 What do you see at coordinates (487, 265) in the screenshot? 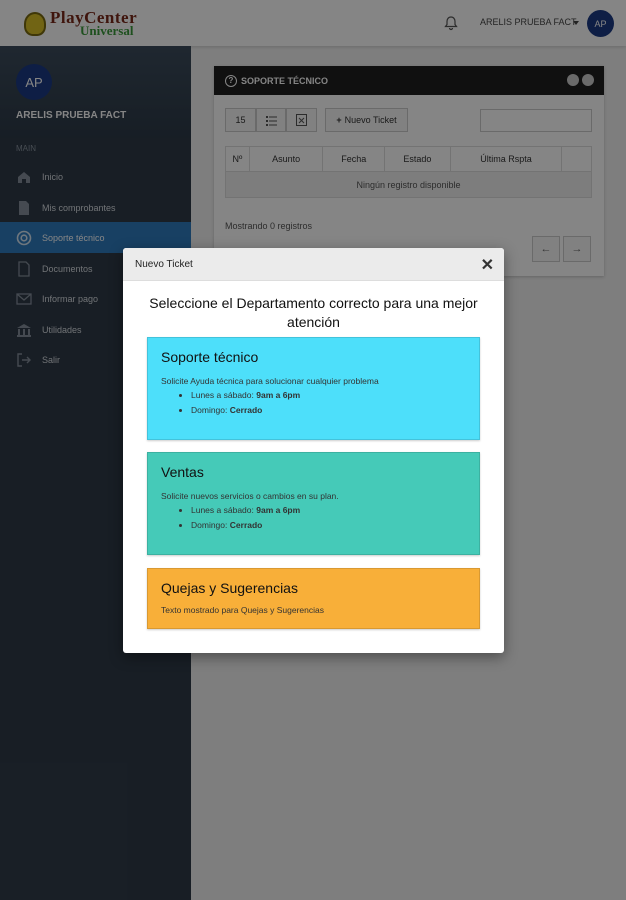
I see `close-icon: ✕` at bounding box center [487, 265].